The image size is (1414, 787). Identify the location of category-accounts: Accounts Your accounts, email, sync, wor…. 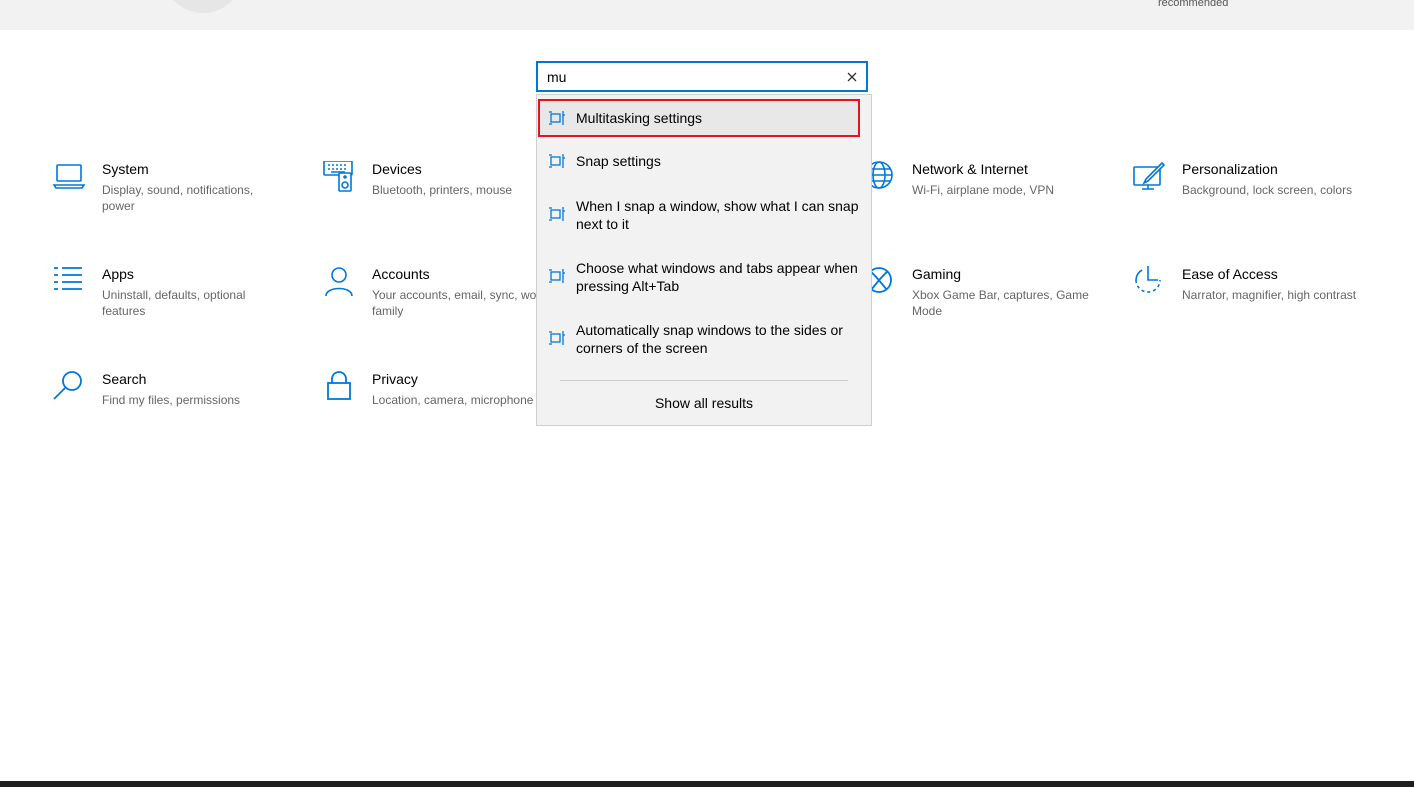
(442, 301).